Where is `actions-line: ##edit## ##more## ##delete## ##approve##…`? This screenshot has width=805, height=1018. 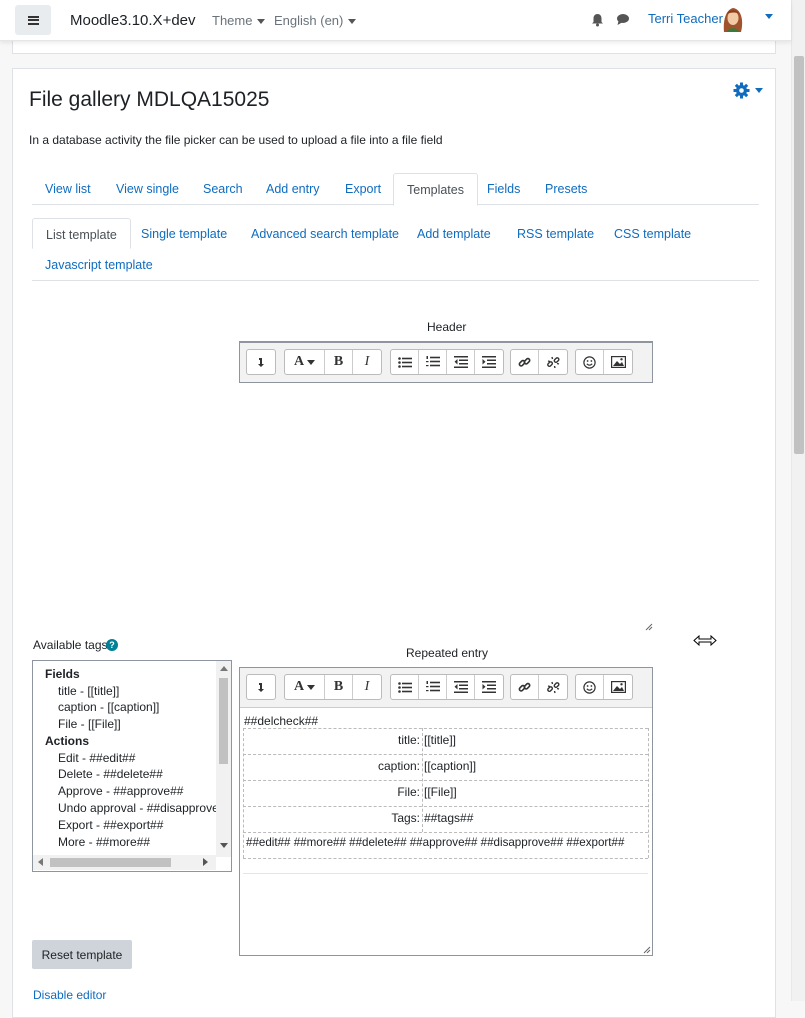 actions-line: ##edit## ##more## ##delete## ##approve##… is located at coordinates (435, 842).